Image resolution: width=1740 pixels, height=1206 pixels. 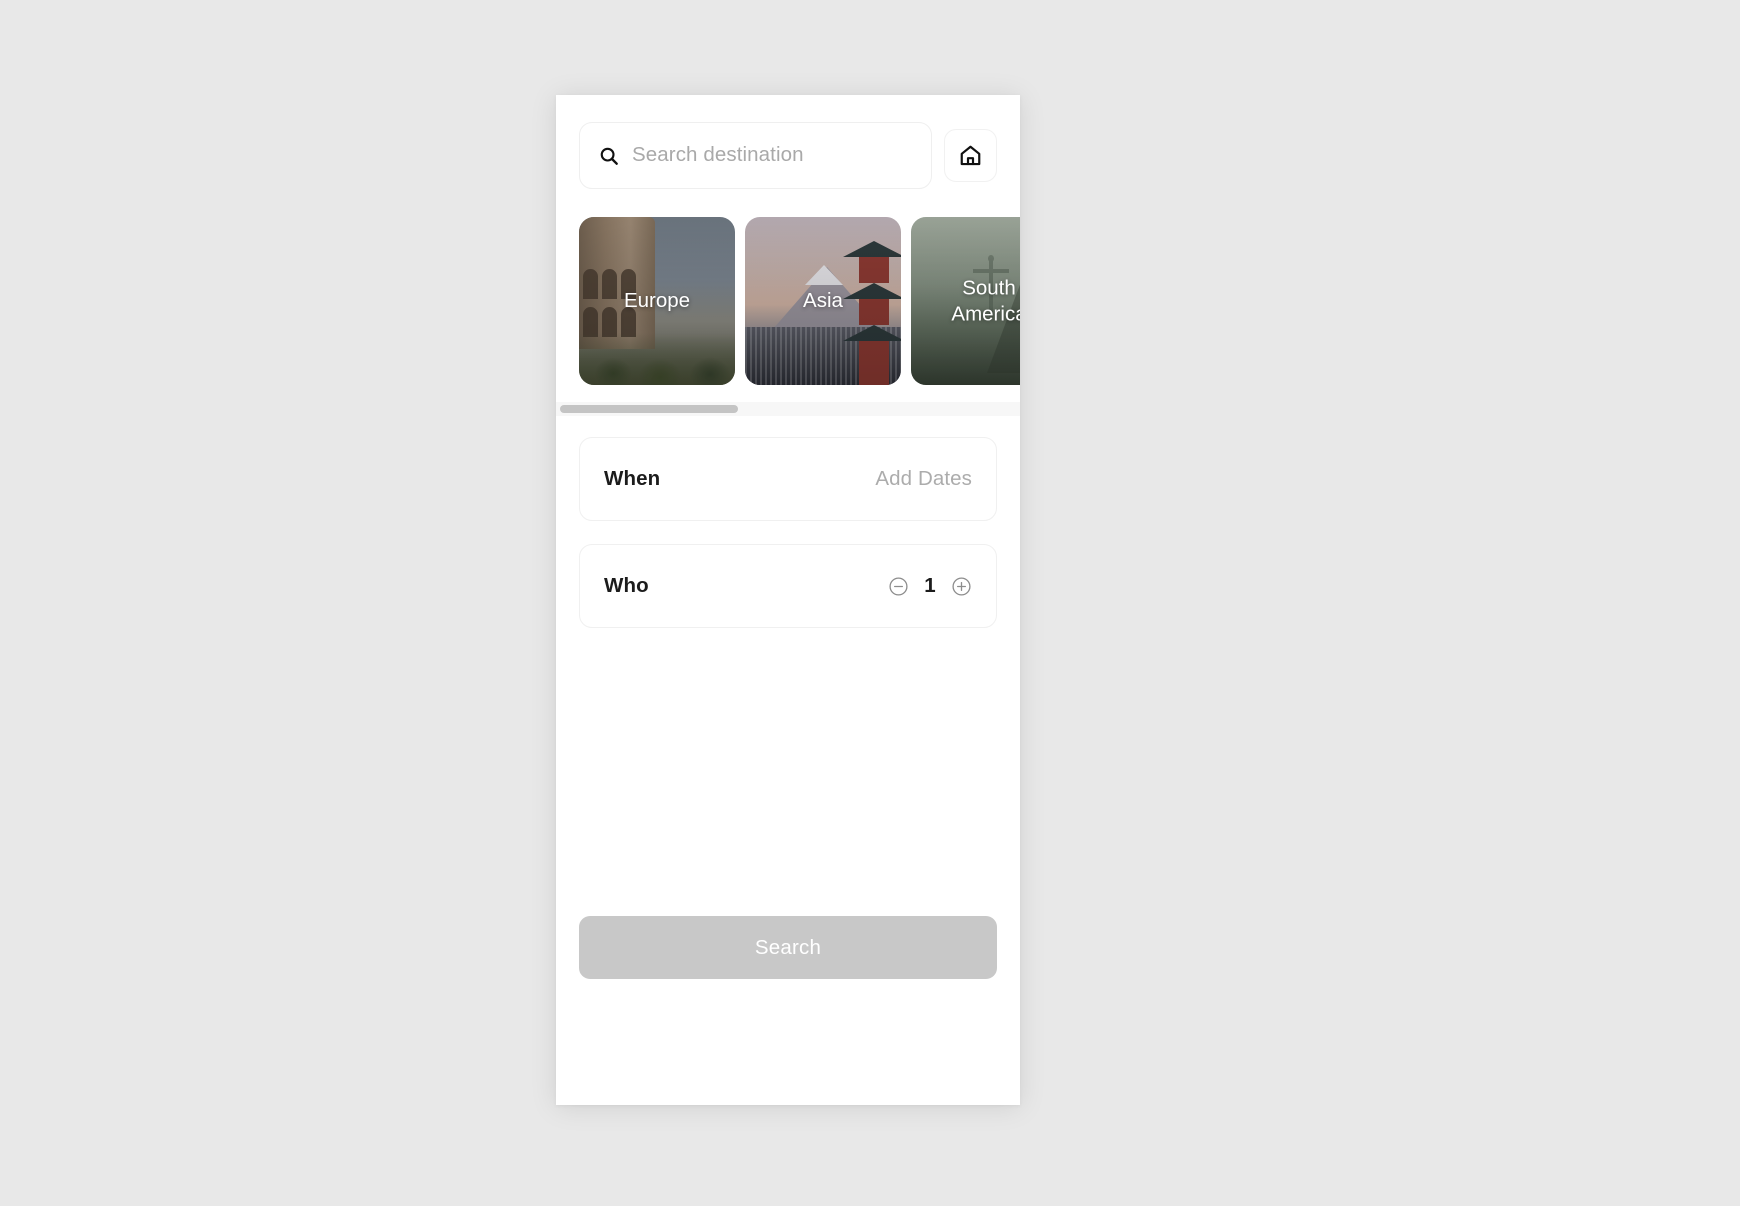 I want to click on destination-card-south-america: South America, so click(x=965, y=301).